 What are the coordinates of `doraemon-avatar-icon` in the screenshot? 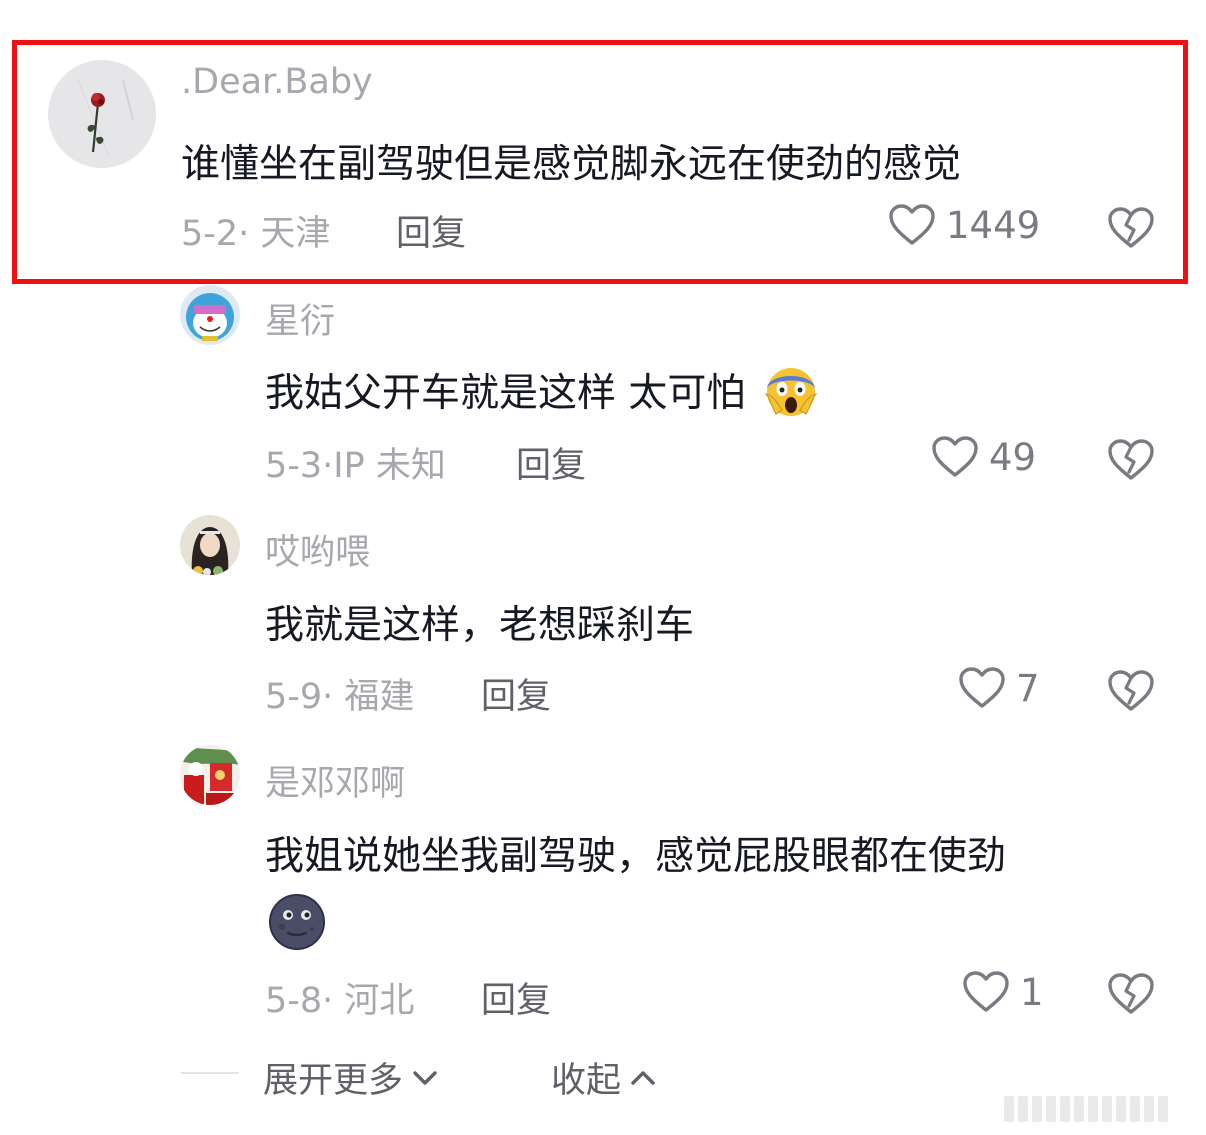 It's located at (210, 315).